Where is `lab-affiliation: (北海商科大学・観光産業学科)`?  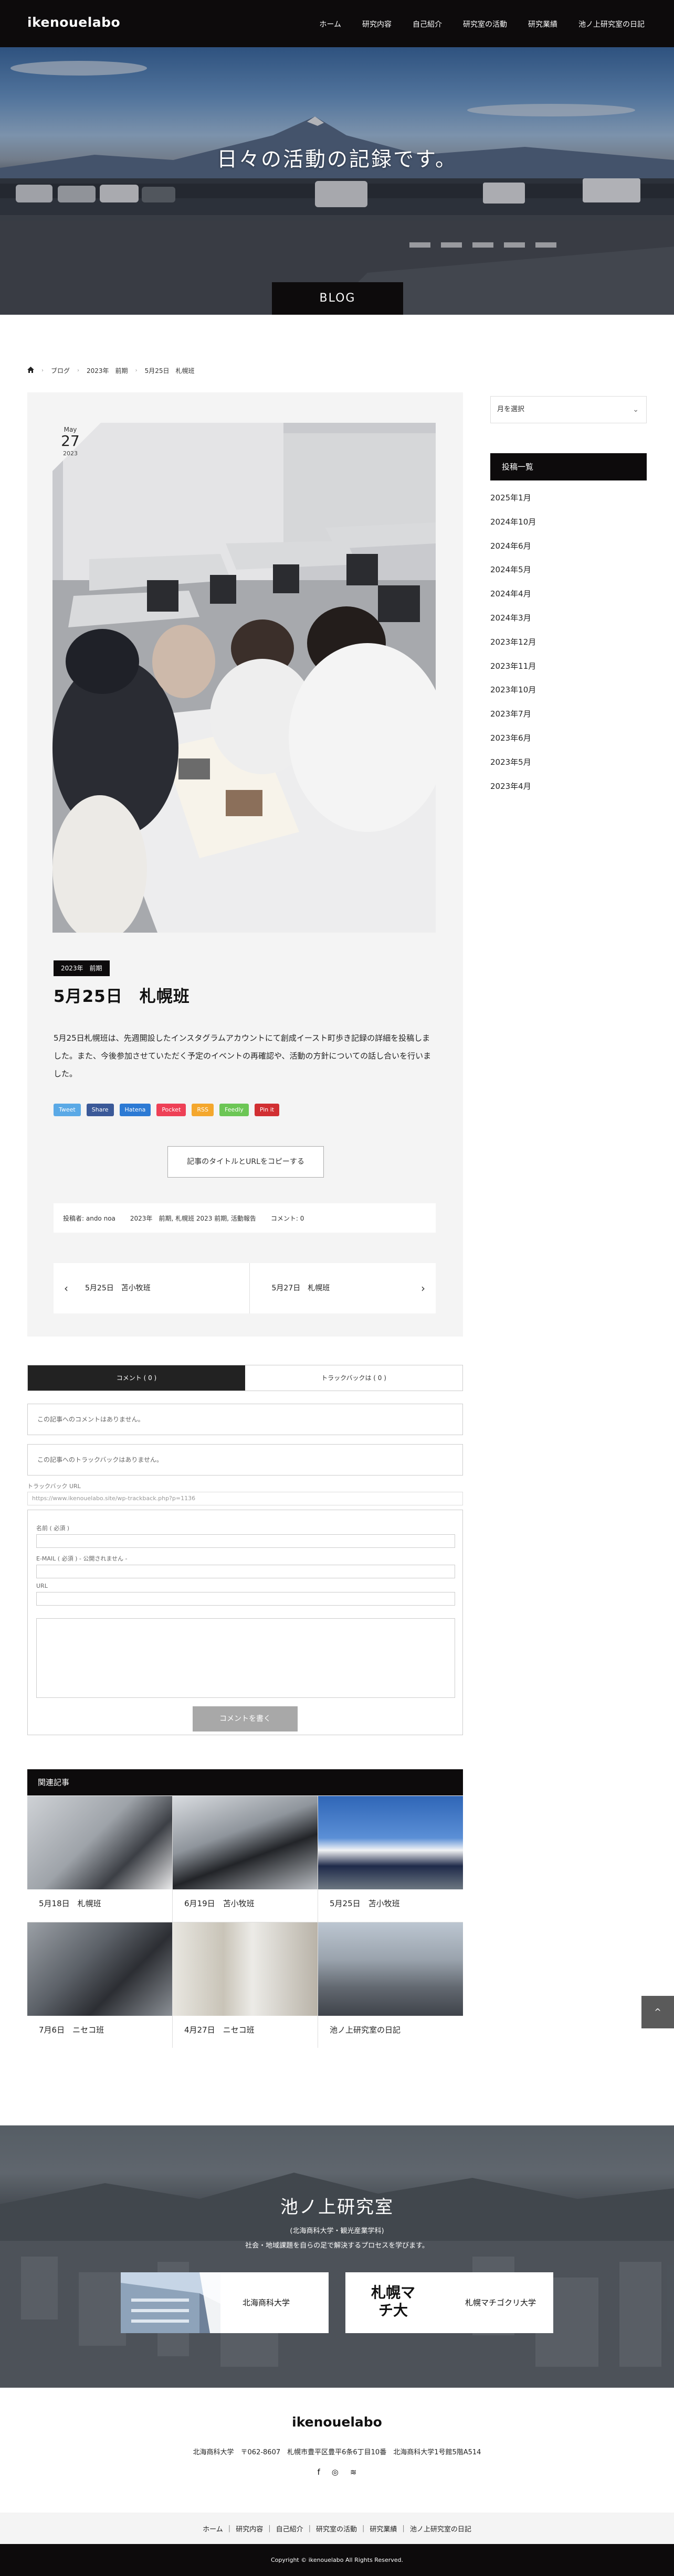 lab-affiliation: (北海商科大学・観光産業学科) is located at coordinates (337, 2231).